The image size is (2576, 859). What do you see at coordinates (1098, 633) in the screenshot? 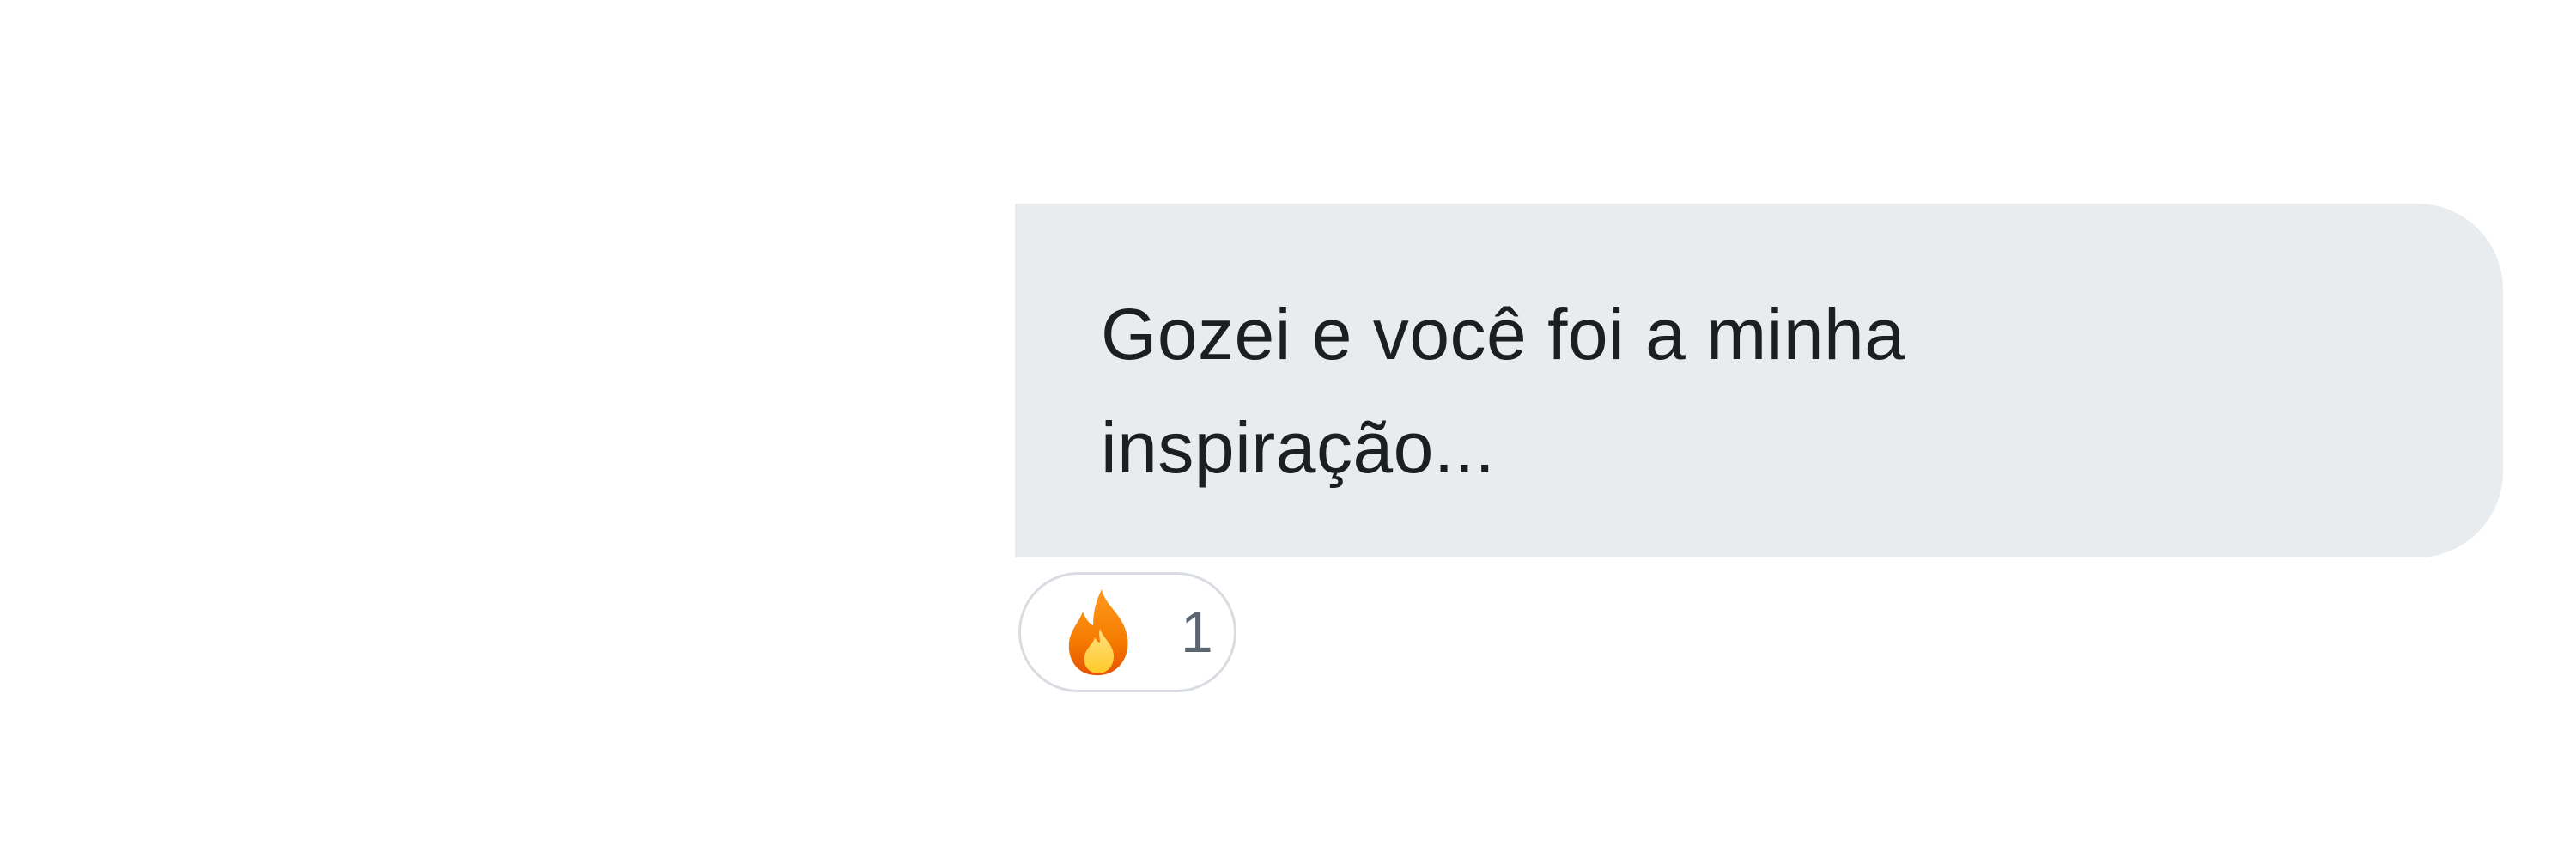
I see `fire-icon` at bounding box center [1098, 633].